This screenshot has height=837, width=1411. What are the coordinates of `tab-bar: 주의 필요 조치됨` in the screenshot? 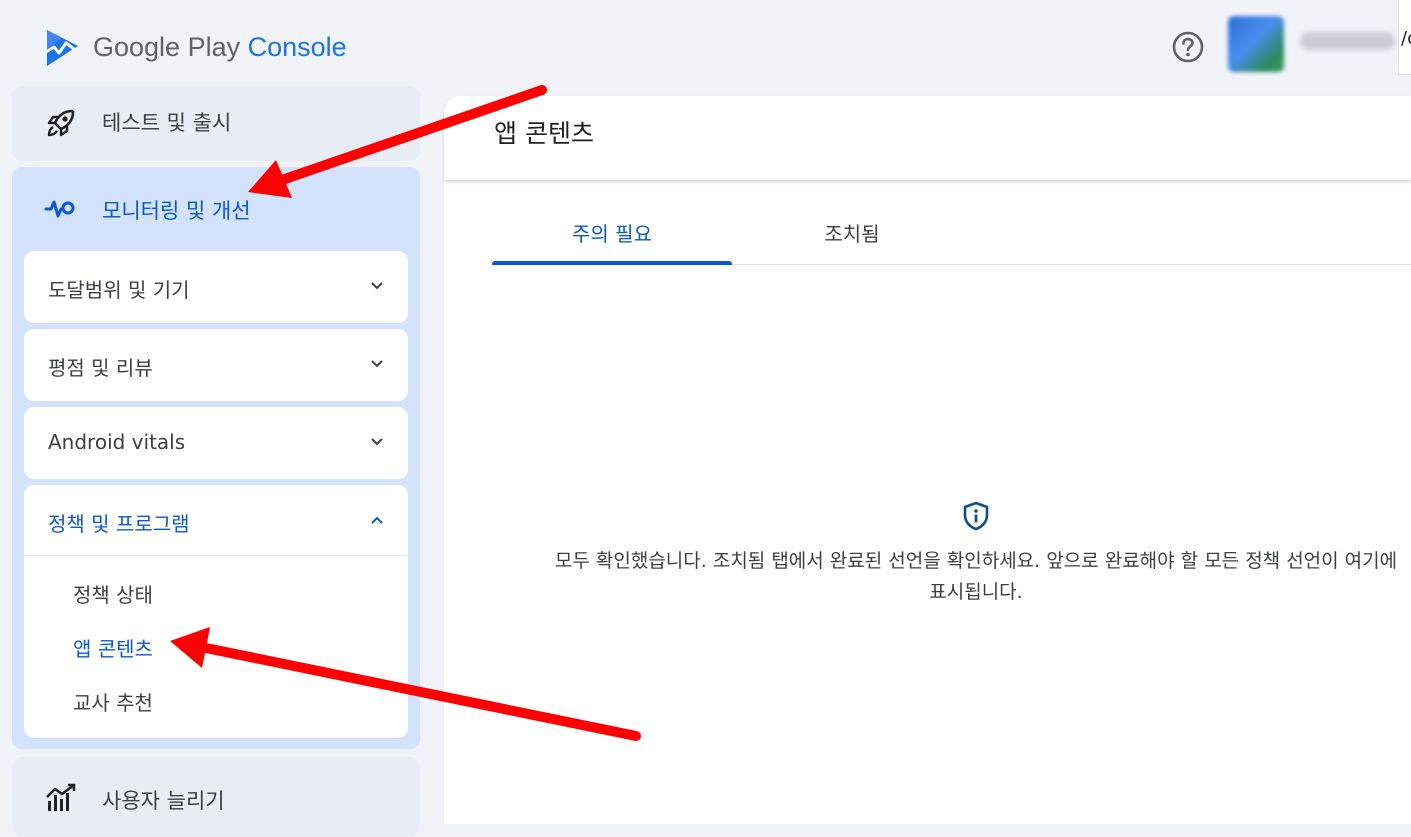 It's located at (951, 240).